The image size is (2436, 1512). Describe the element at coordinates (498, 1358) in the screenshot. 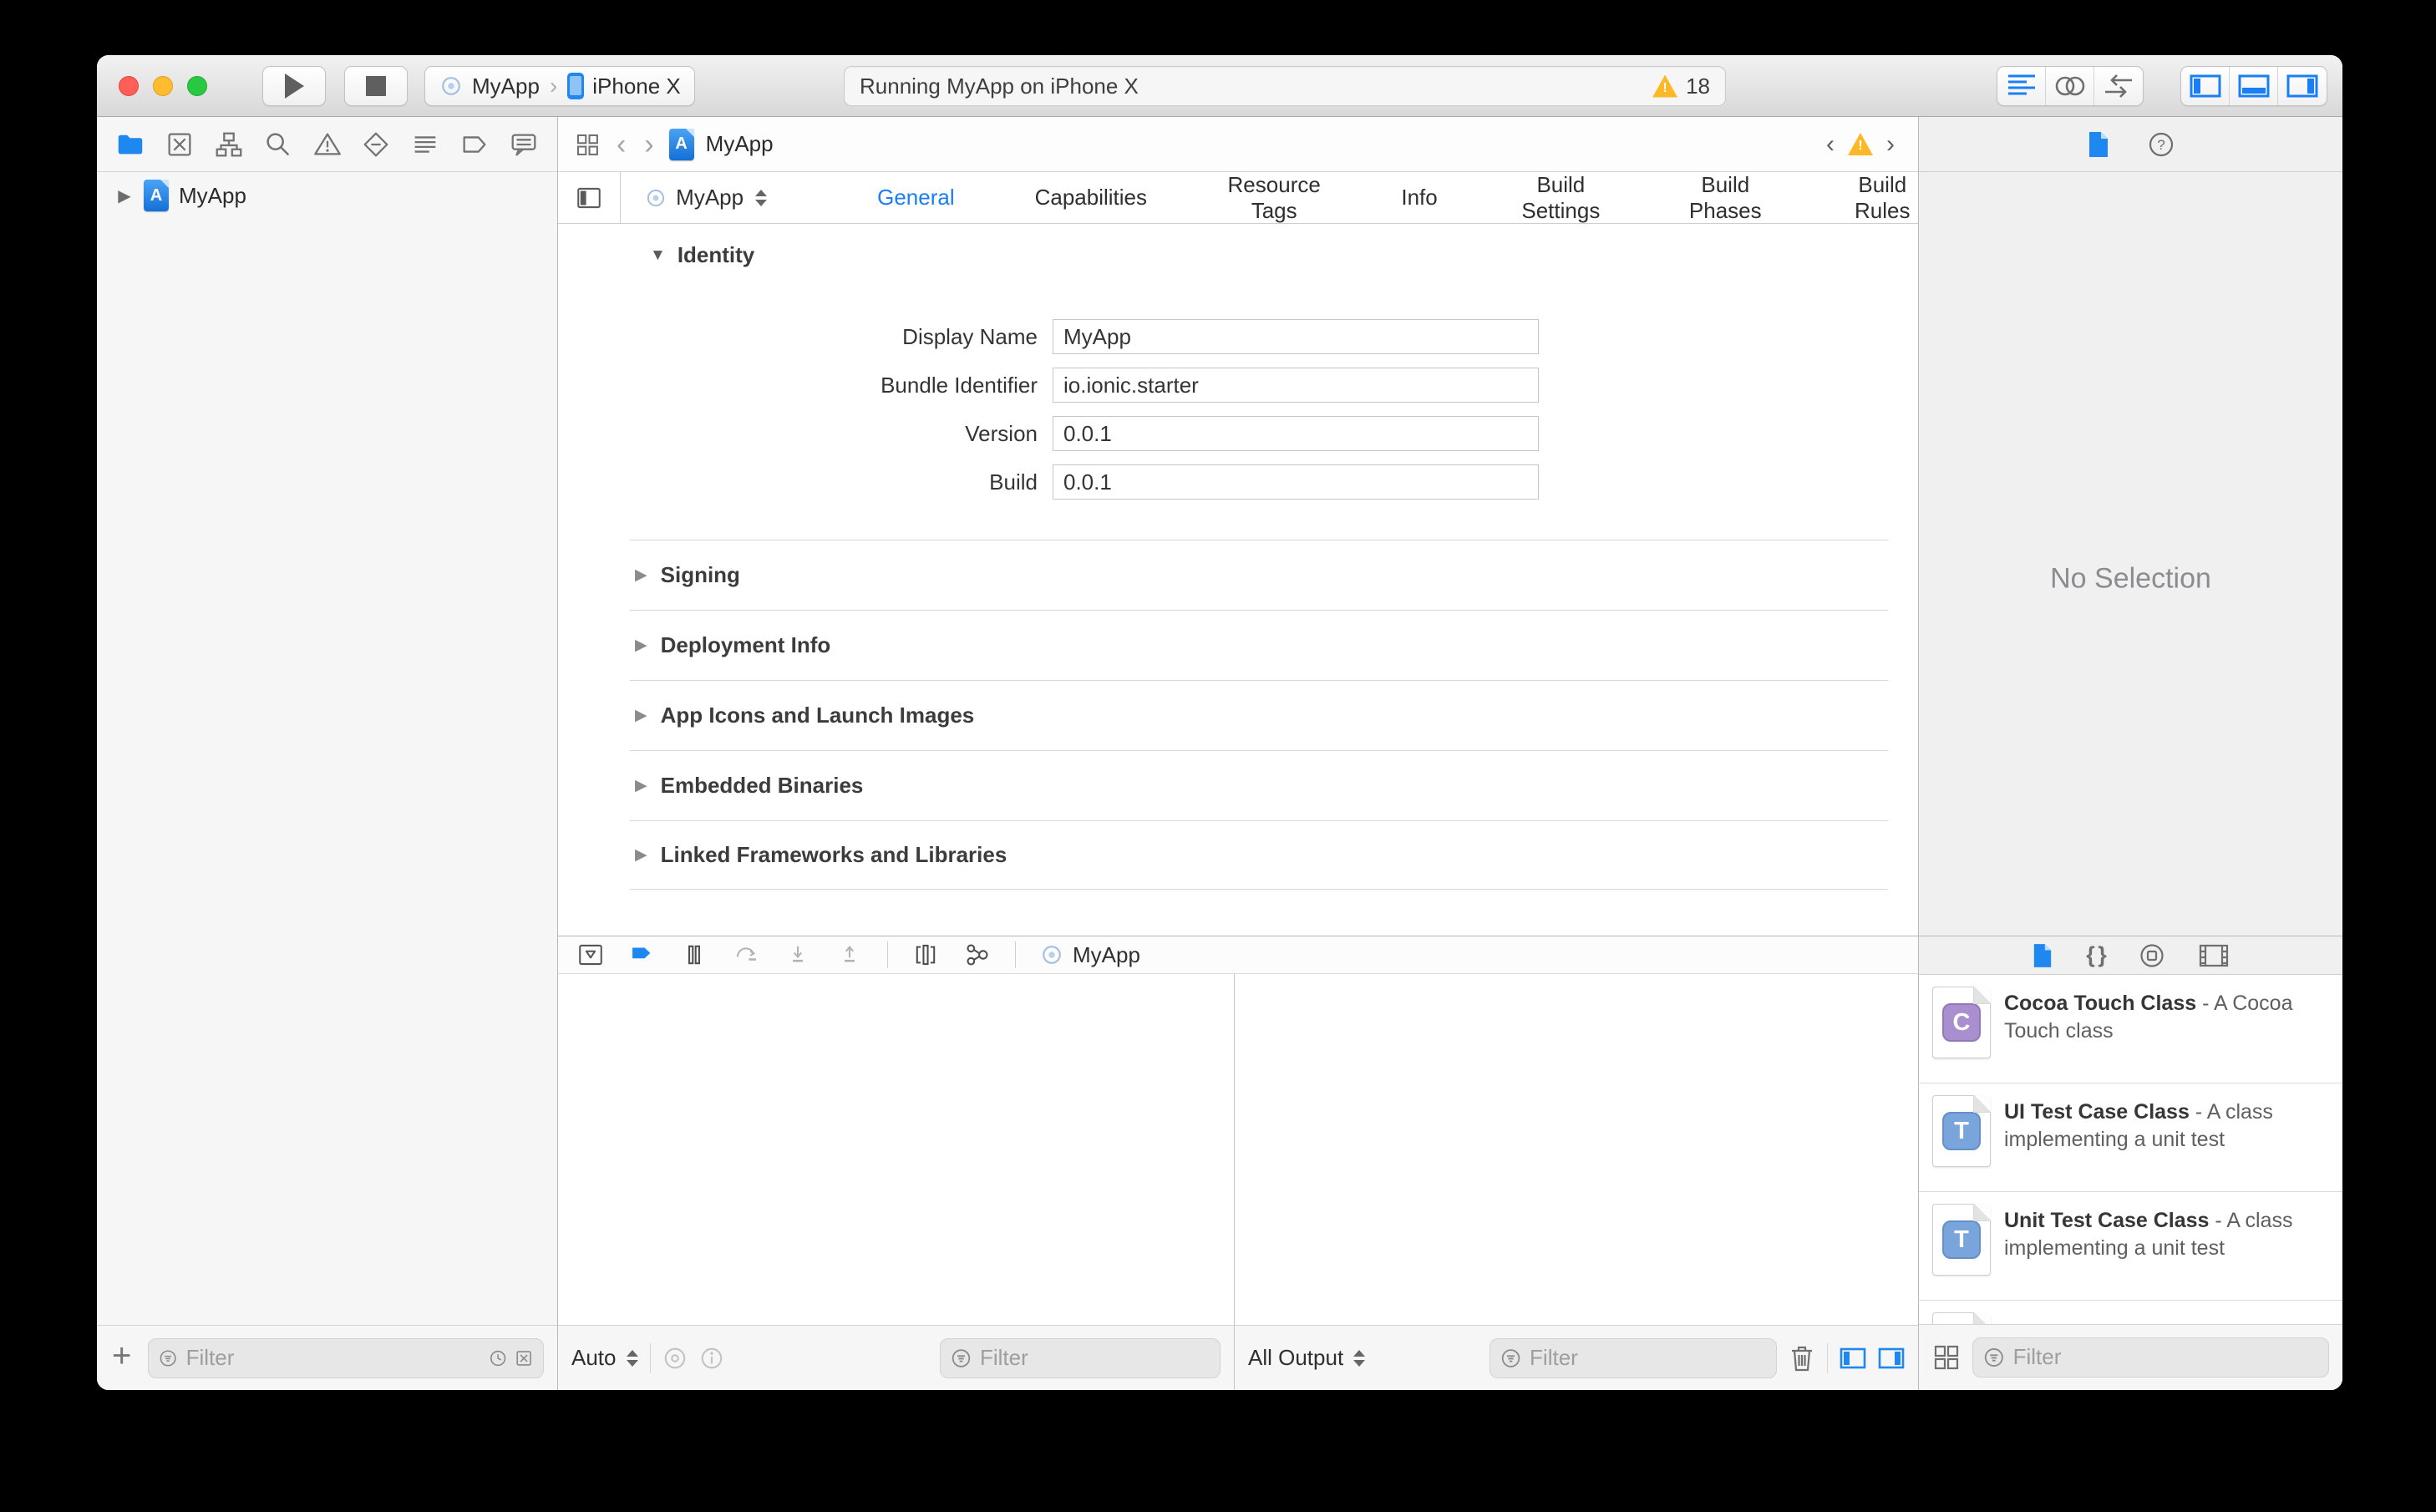

I see `recent-files-clock-icon` at that location.